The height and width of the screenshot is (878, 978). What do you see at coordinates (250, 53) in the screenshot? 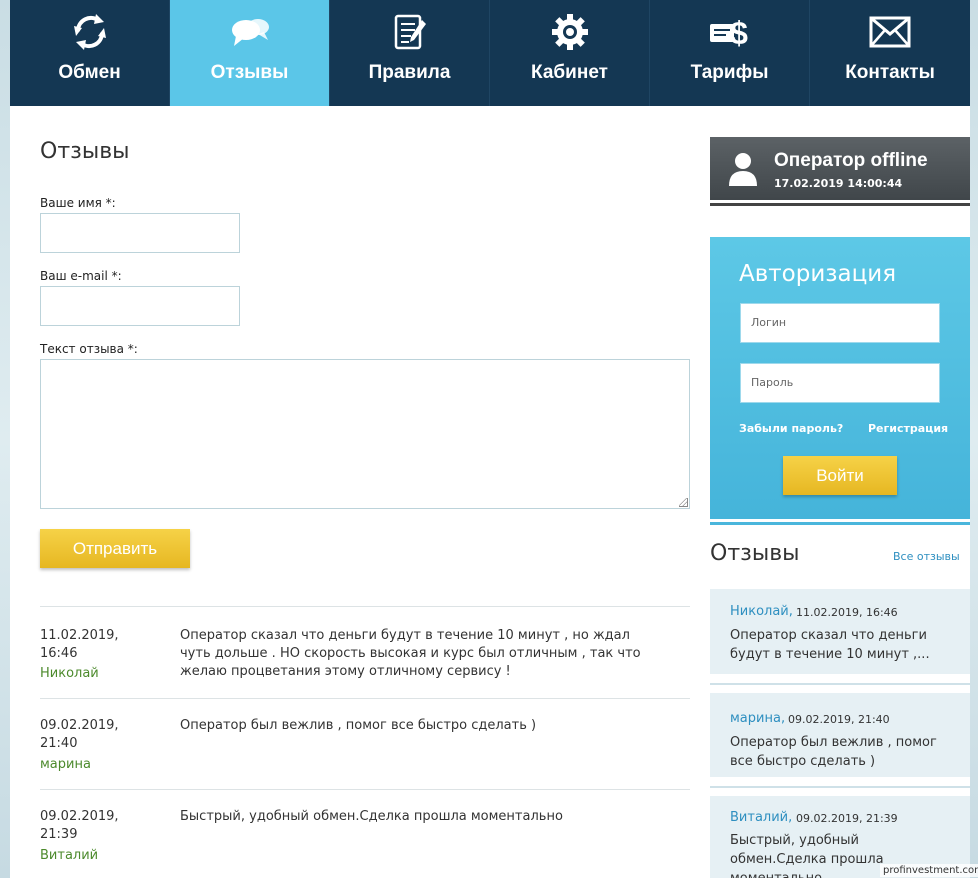
I see `nav-item-reviews: Отзывы` at bounding box center [250, 53].